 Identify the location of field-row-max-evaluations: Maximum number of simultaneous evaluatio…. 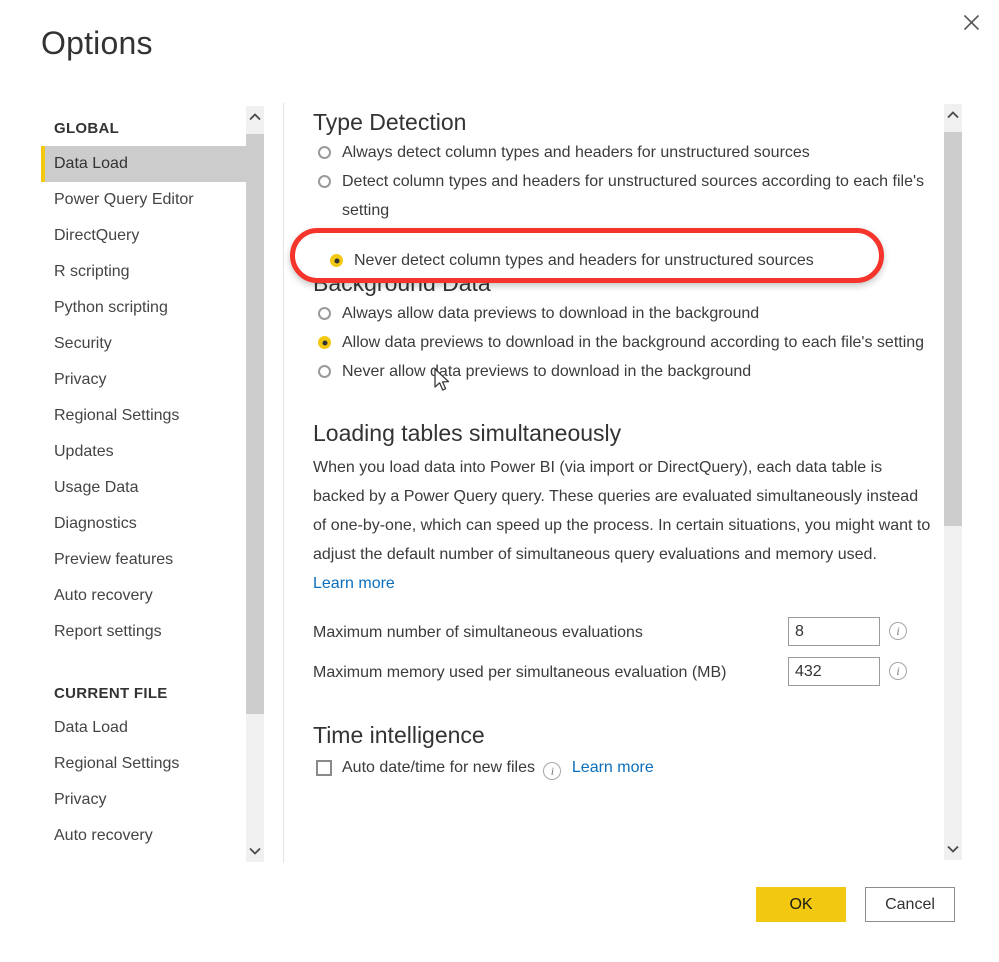
(623, 632).